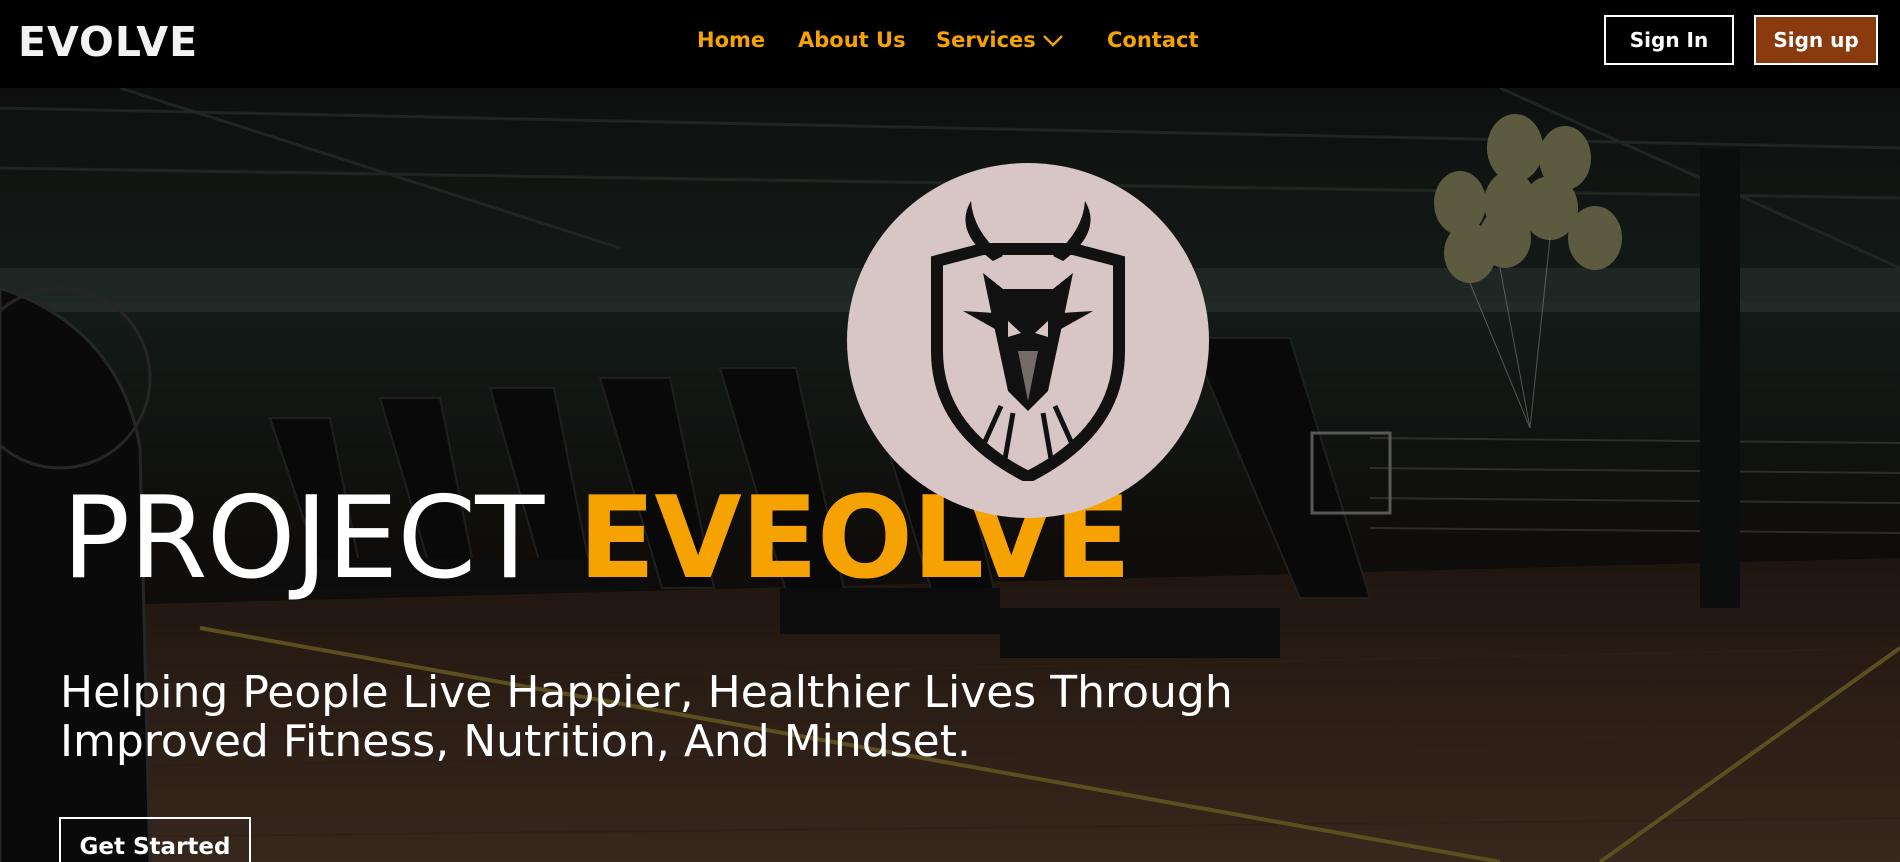 This screenshot has height=862, width=1900. I want to click on brand-logo-text: EVOLVE, so click(108, 42).